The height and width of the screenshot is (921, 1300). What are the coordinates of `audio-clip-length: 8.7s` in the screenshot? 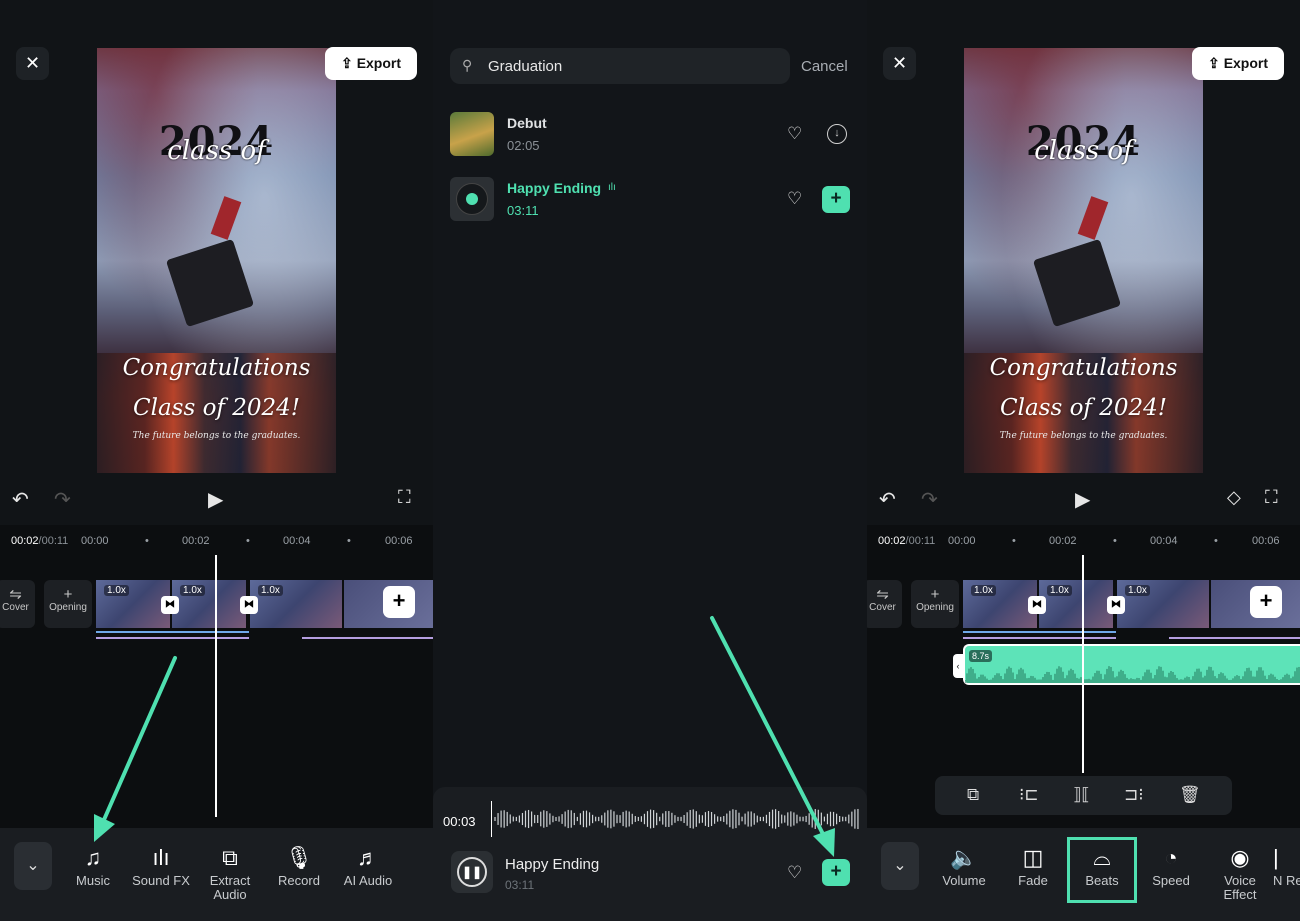 It's located at (981, 656).